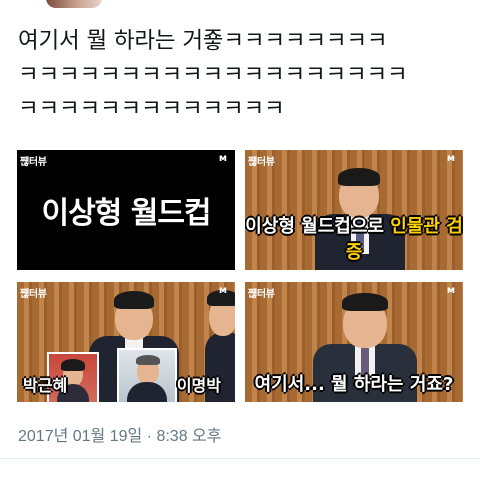 The image size is (480, 480). What do you see at coordinates (198, 385) in the screenshot?
I see `name-label-right: 이명박` at bounding box center [198, 385].